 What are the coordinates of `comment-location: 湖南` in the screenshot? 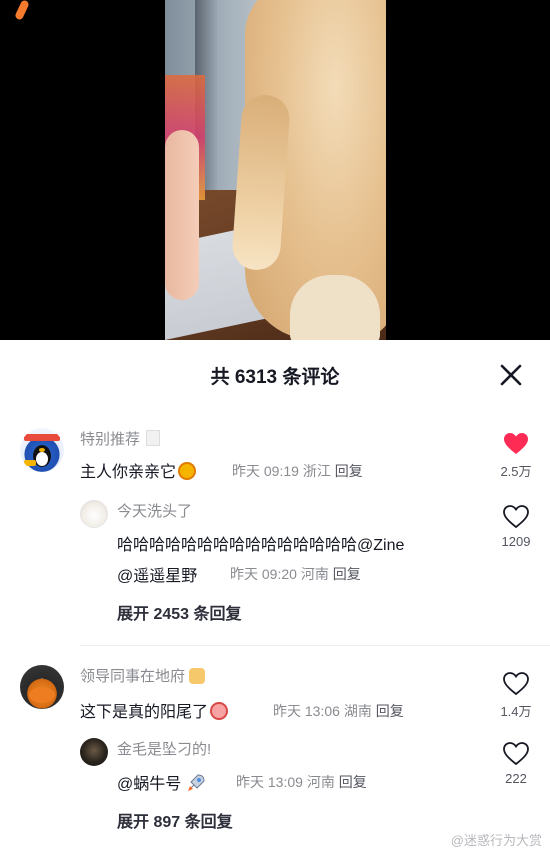 It's located at (357, 711).